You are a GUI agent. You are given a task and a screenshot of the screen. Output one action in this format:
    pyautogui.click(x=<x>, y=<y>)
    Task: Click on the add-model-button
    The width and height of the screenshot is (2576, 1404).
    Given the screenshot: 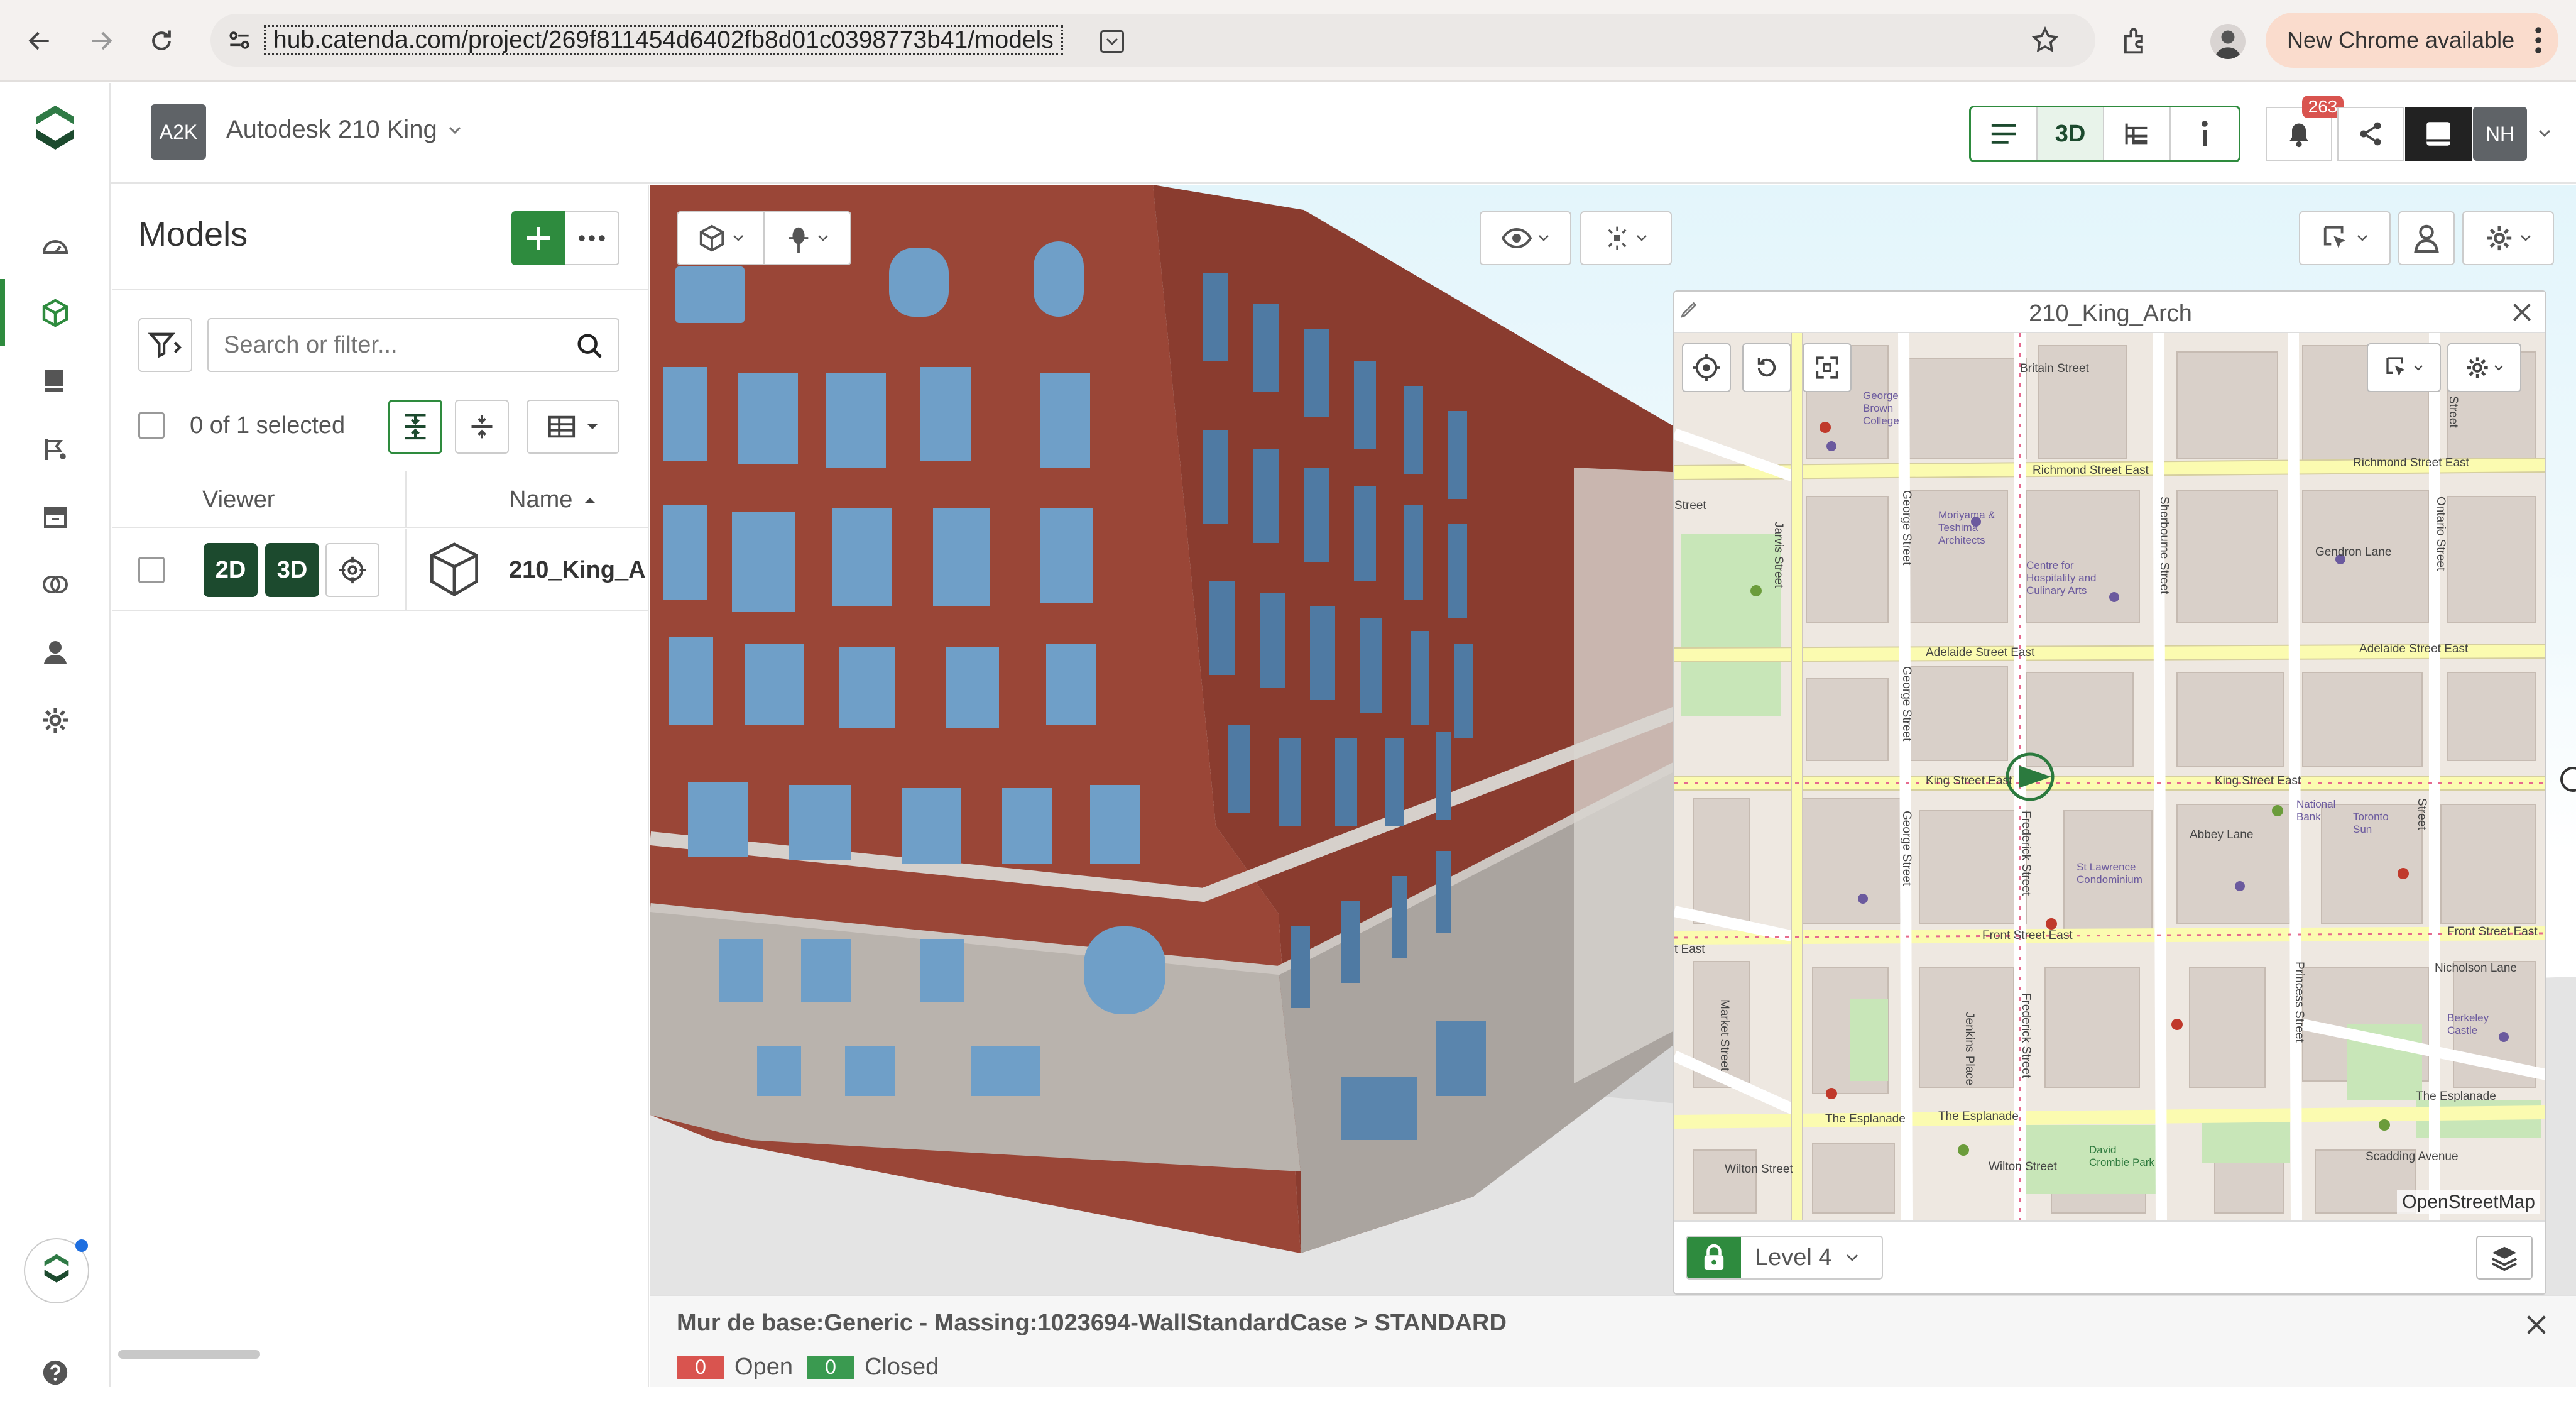 What is the action you would take?
    pyautogui.click(x=538, y=238)
    